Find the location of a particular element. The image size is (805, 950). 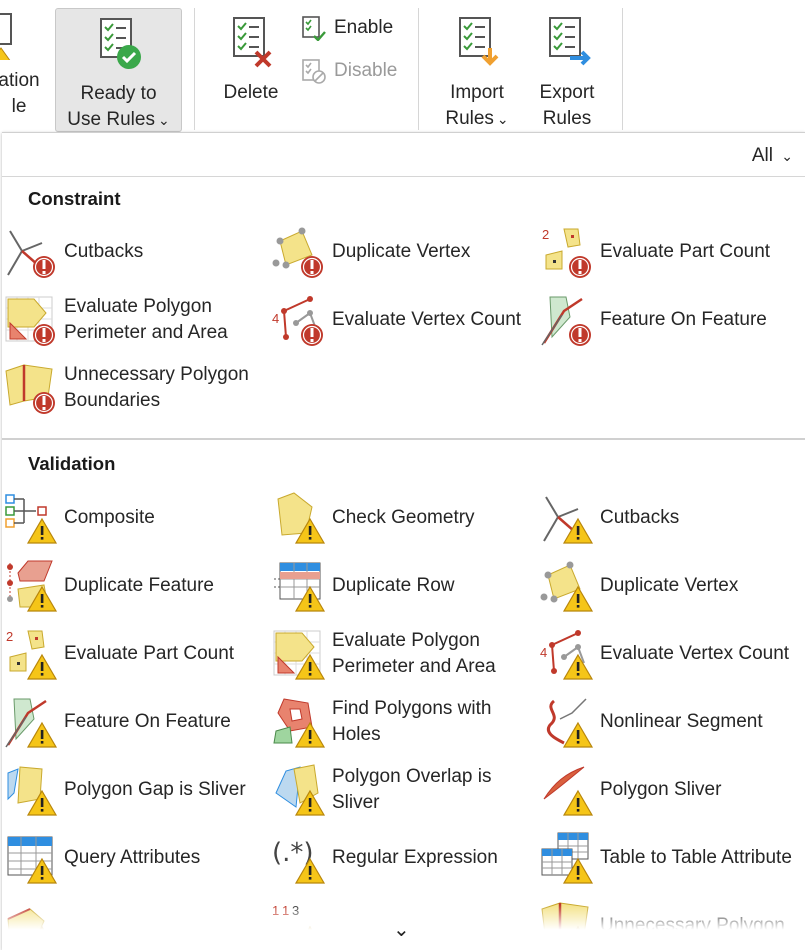

validation-rule-item: Polygon Sliver is located at coordinates (671, 790).